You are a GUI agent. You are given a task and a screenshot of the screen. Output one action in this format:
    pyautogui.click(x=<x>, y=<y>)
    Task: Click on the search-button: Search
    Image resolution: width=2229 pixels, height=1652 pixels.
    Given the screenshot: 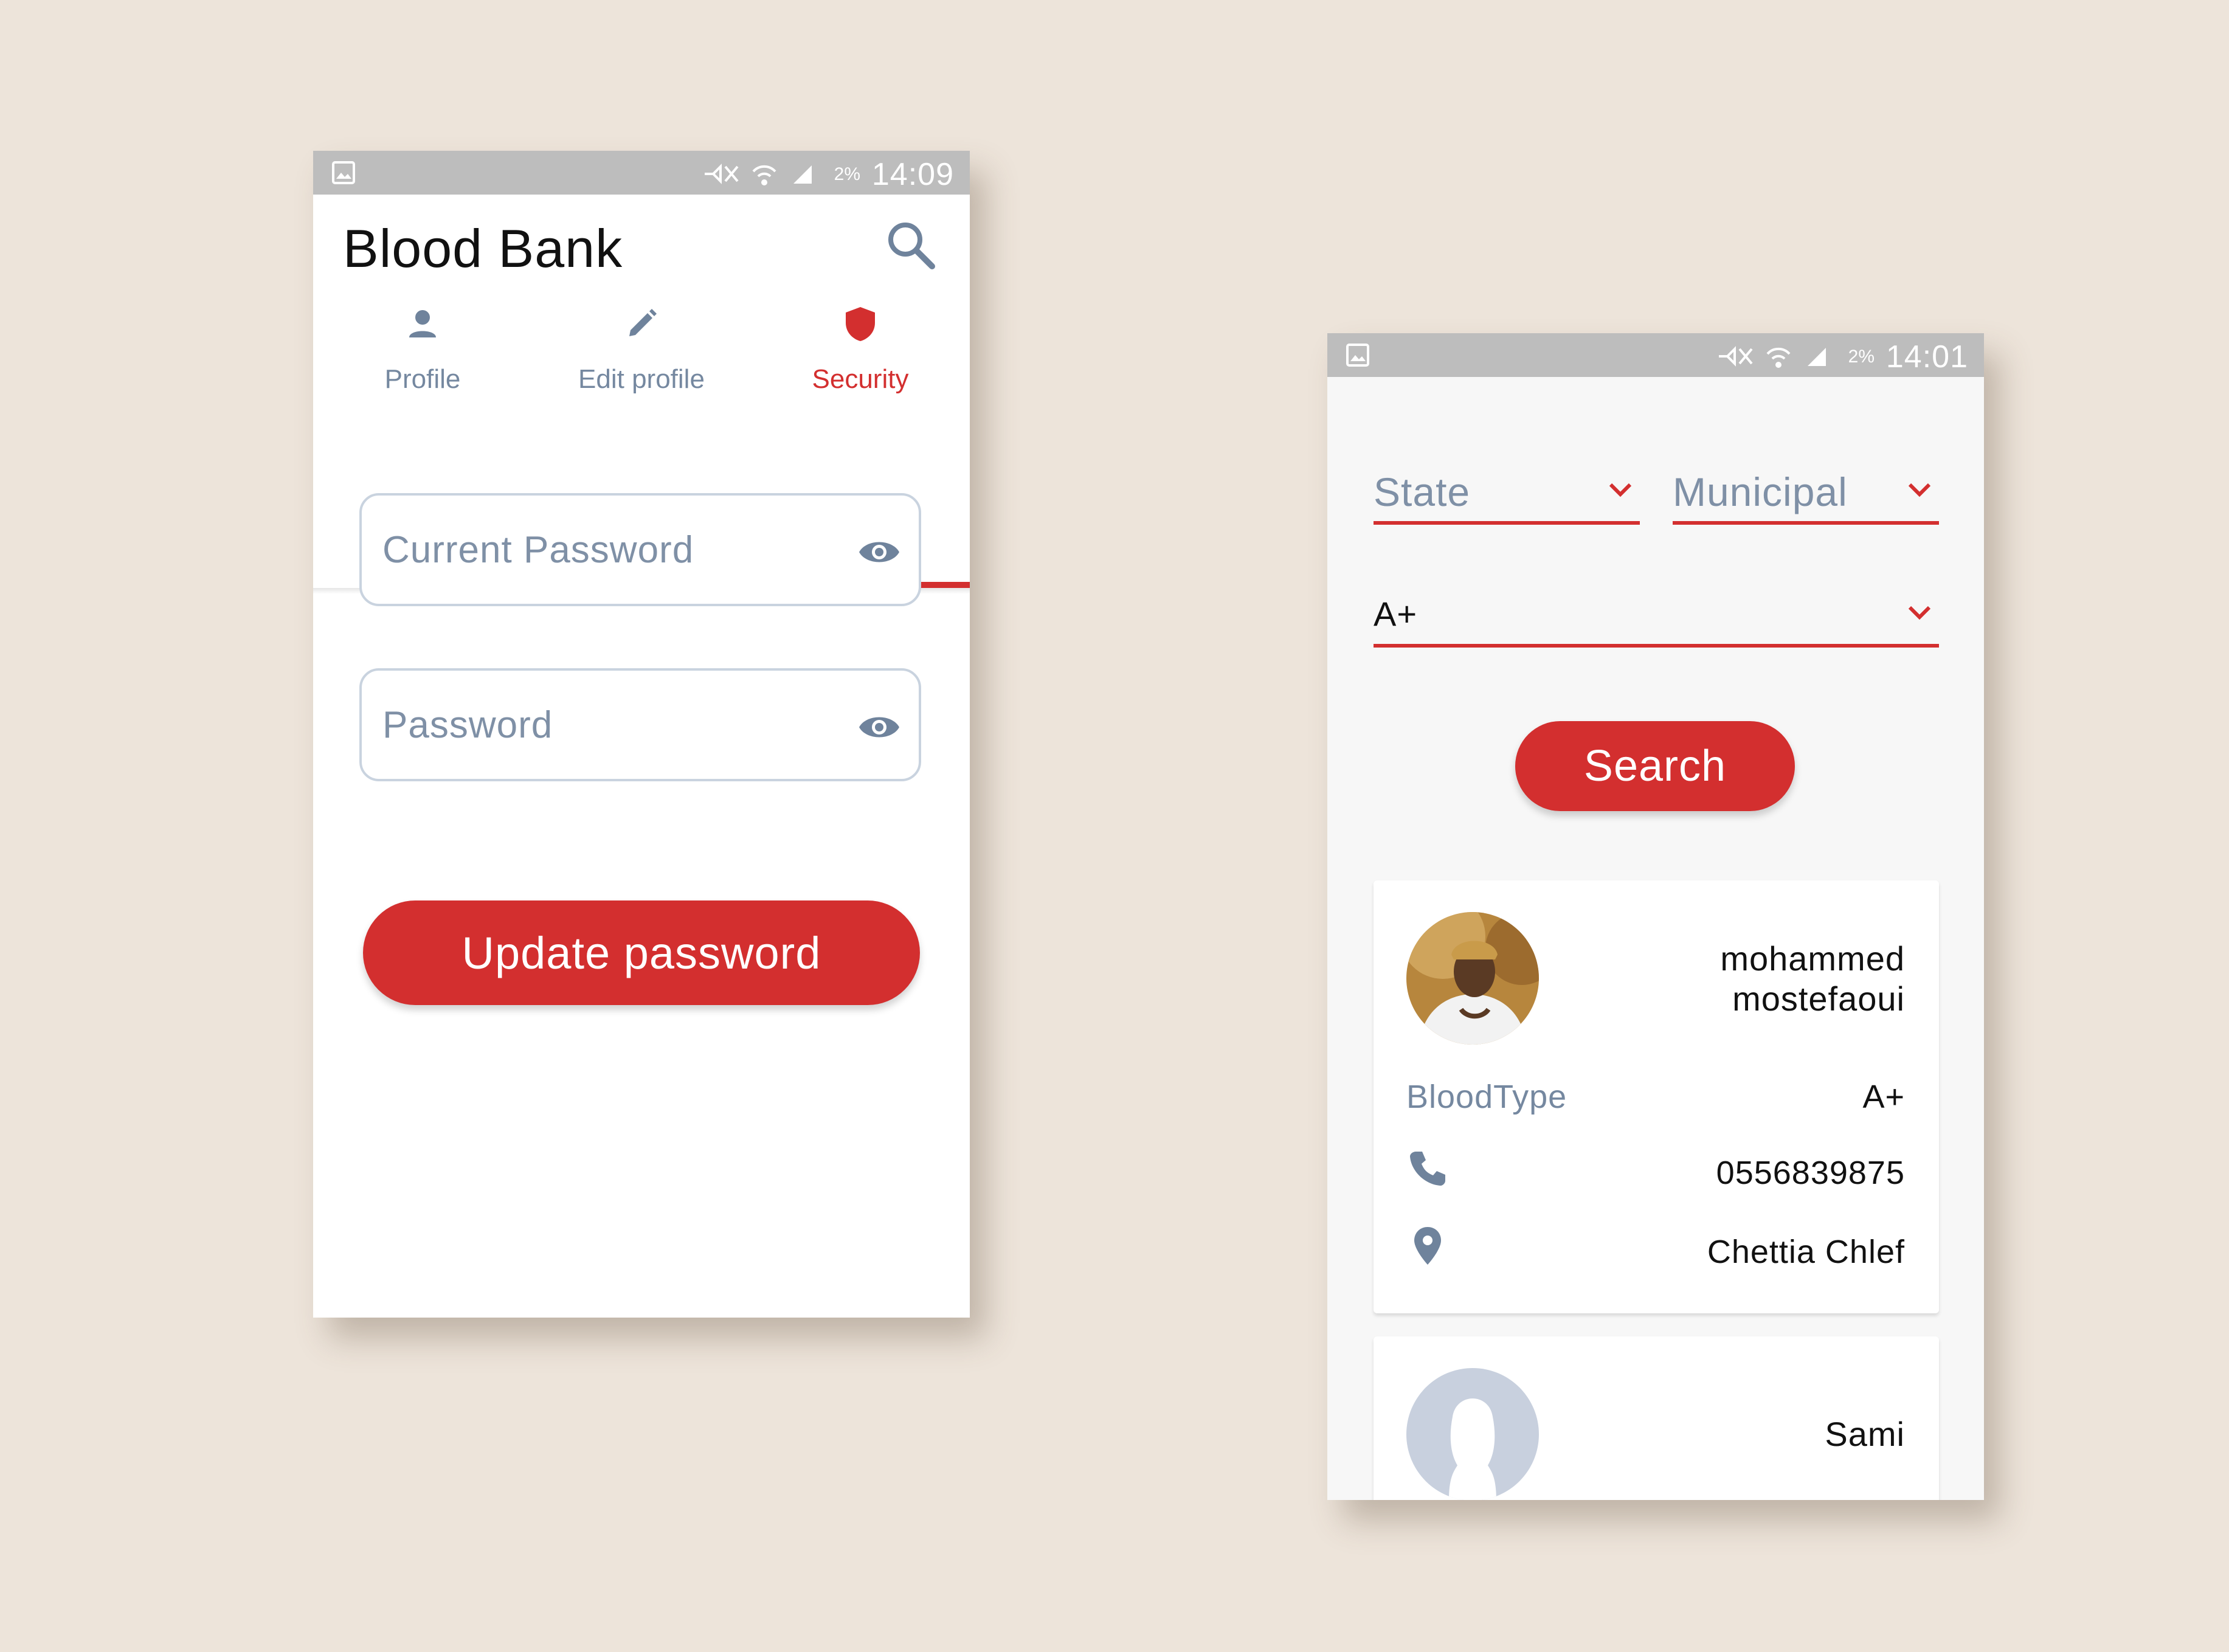 What is the action you would take?
    pyautogui.click(x=1655, y=766)
    